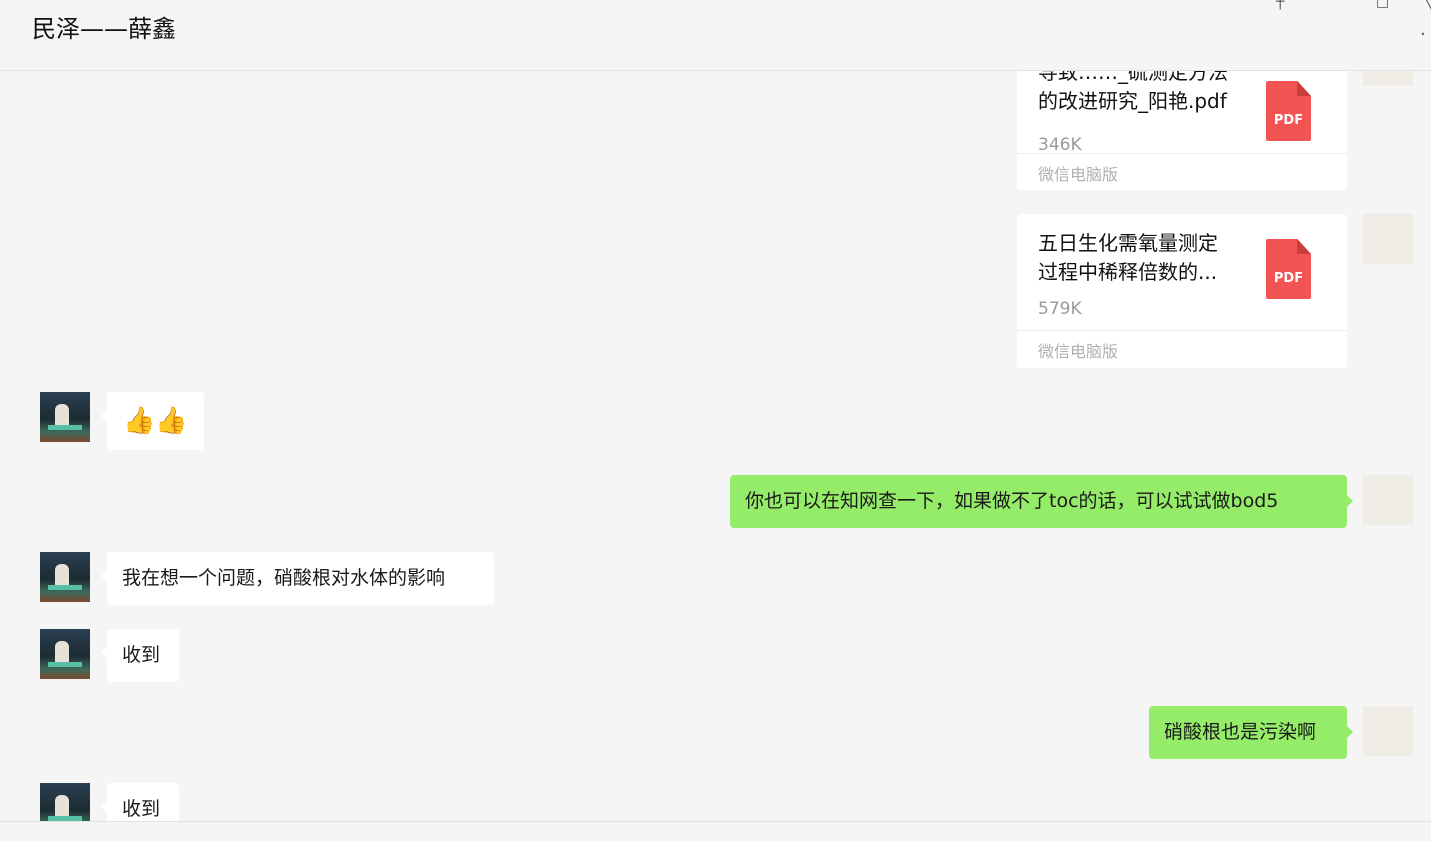  I want to click on file-message-card: 导致……_硫测定方法 的改进研究_阳艳.pdf 346K PDF 微信电脑版, so click(1182, 130).